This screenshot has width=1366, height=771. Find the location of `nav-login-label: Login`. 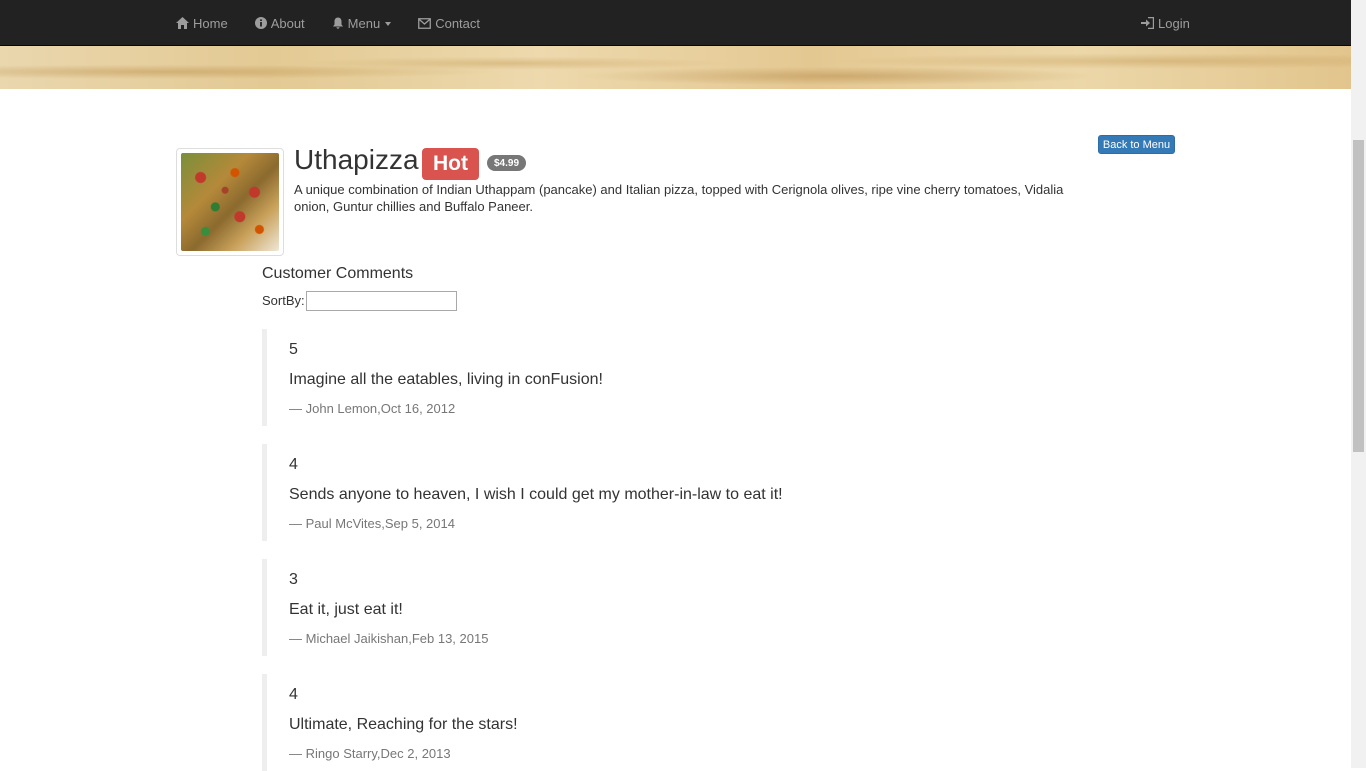

nav-login-label: Login is located at coordinates (1174, 23).